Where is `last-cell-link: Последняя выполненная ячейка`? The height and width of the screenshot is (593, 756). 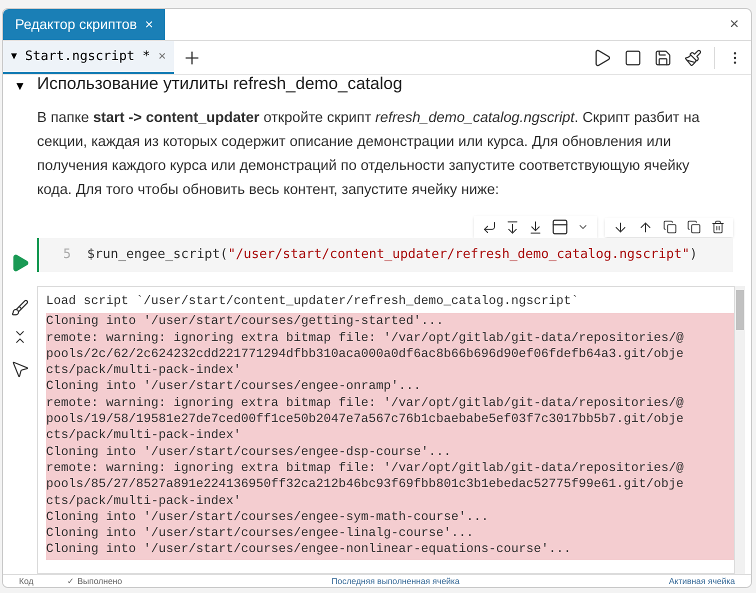 last-cell-link: Последняя выполненная ячейка is located at coordinates (395, 580).